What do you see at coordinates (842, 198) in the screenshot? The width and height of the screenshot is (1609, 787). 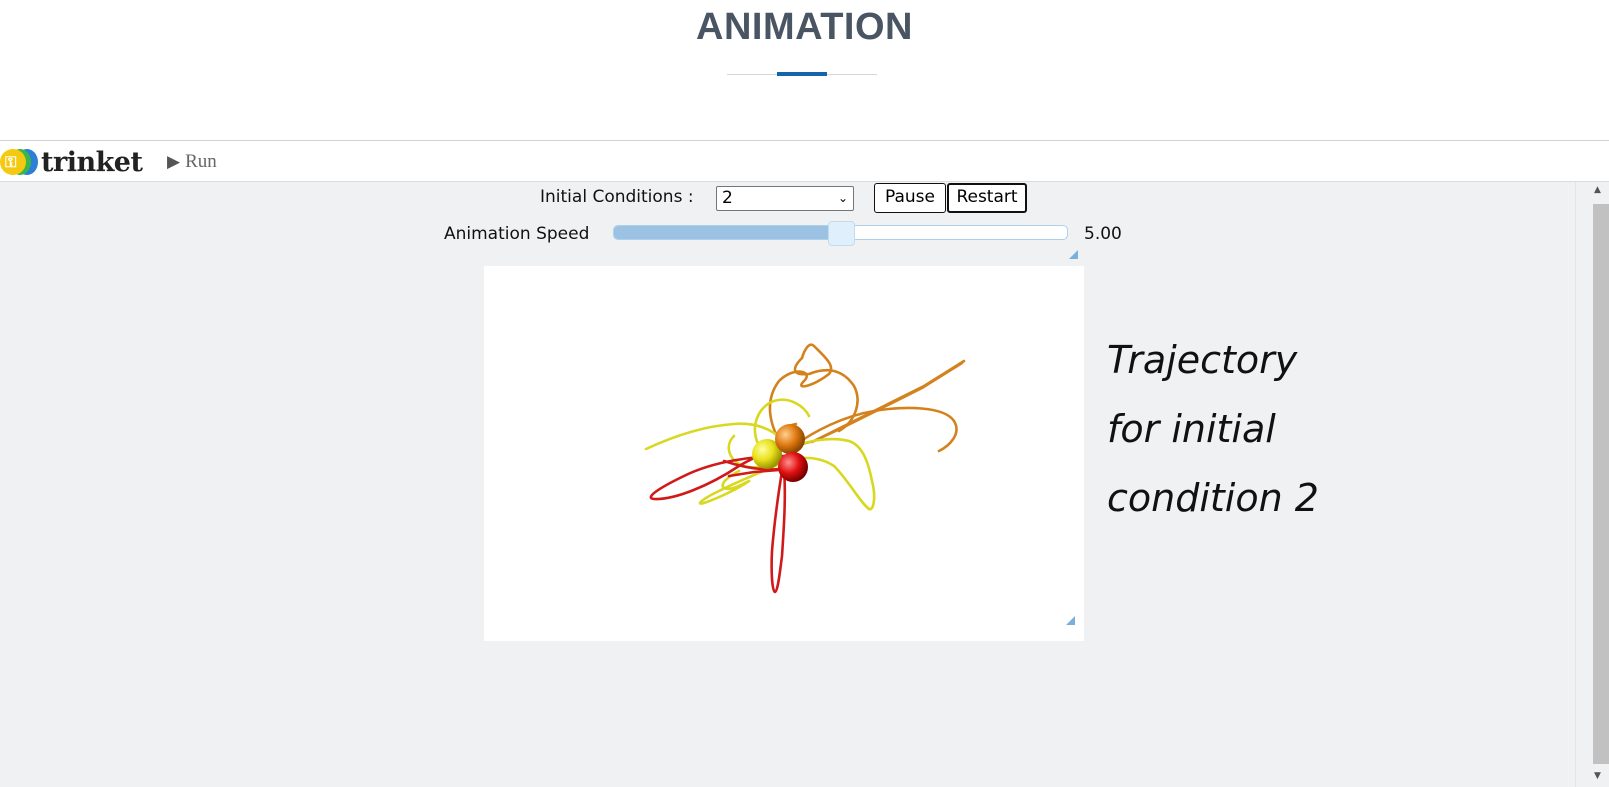 I see `chevron-down-icon: ⌄` at bounding box center [842, 198].